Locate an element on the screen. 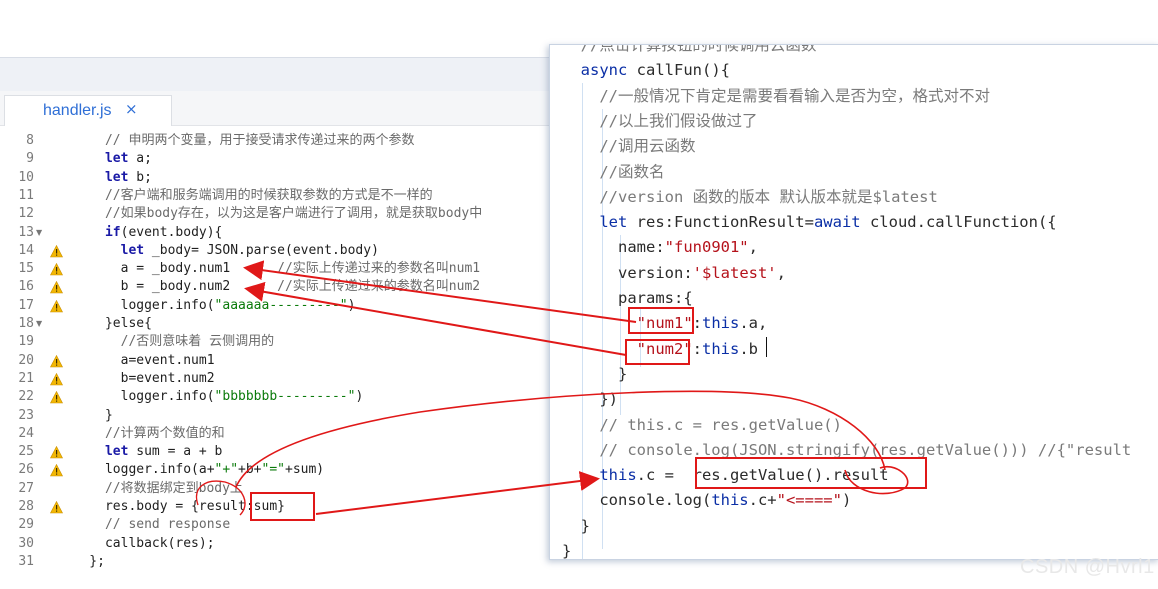 This screenshot has height=589, width=1158. line-number: 17 is located at coordinates (26, 305).